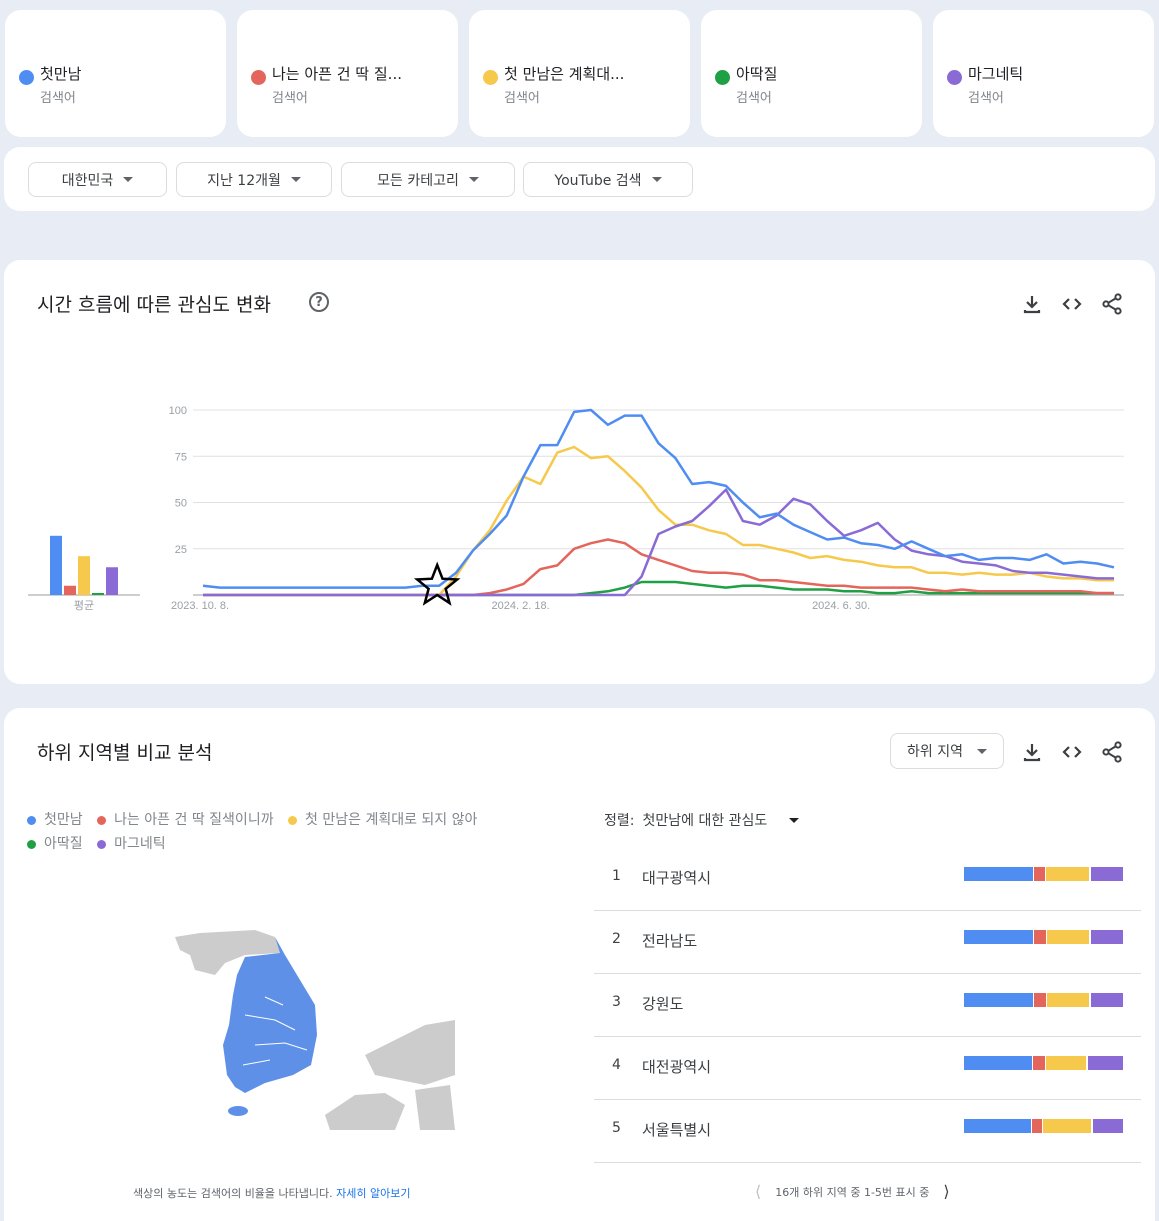 Image resolution: width=1159 pixels, height=1221 pixels. I want to click on map-note-text: 색상의 농도는 검색어의 비율을 나타냅니다., so click(233, 1193).